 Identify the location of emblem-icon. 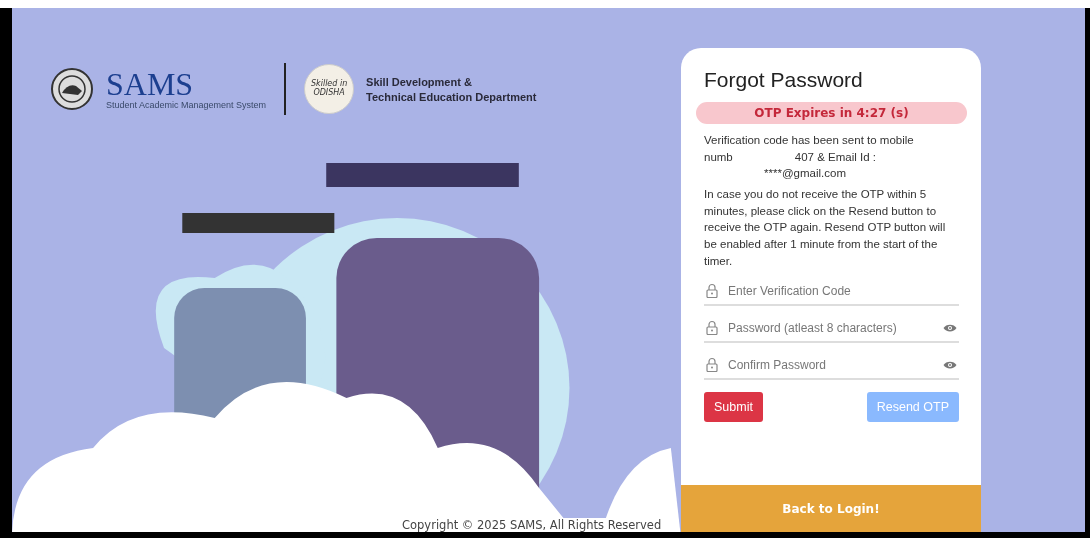
(72, 89).